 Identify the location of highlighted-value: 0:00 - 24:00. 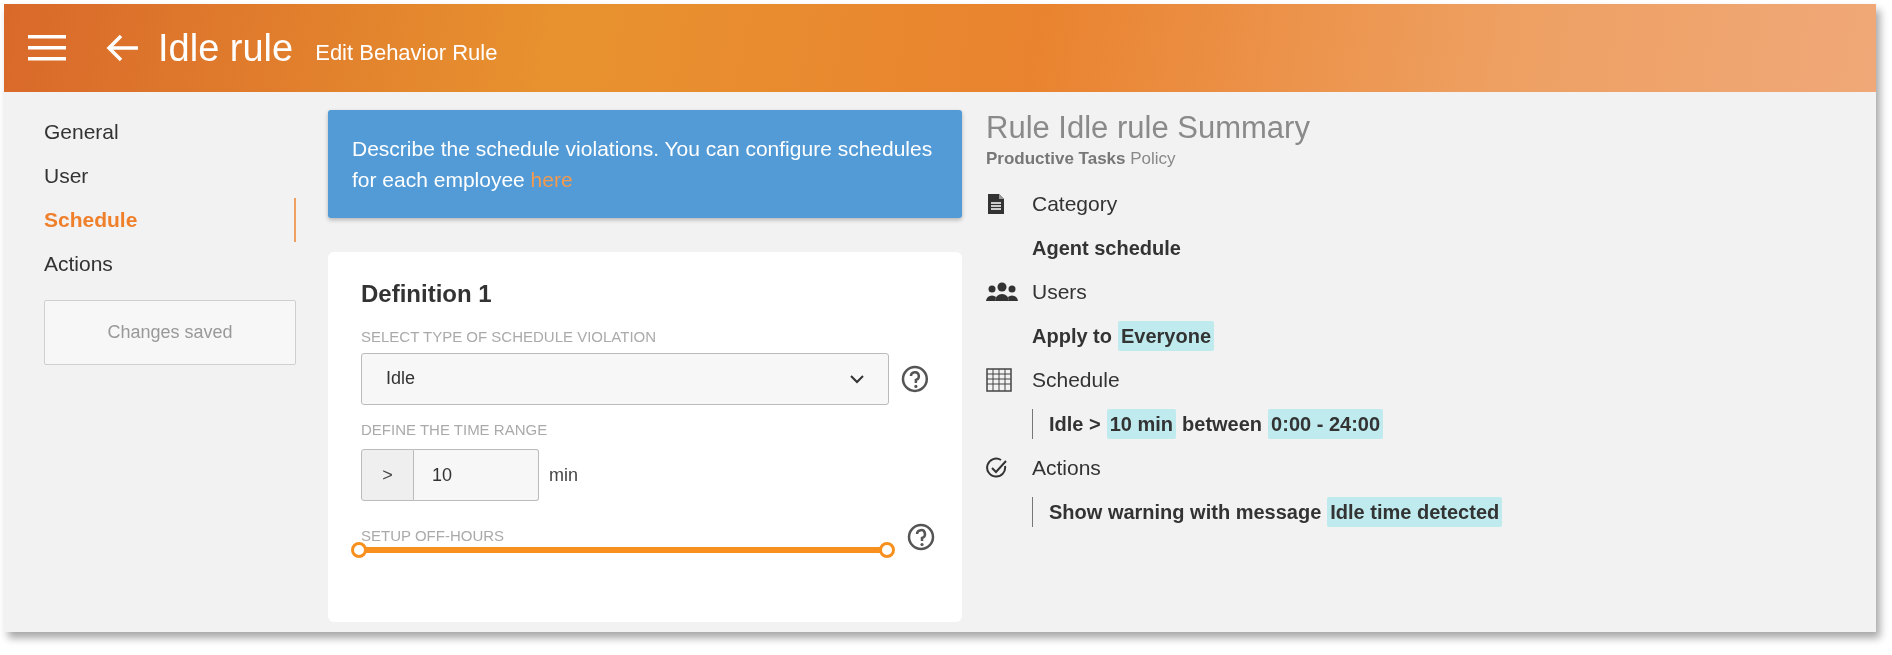
(1326, 423).